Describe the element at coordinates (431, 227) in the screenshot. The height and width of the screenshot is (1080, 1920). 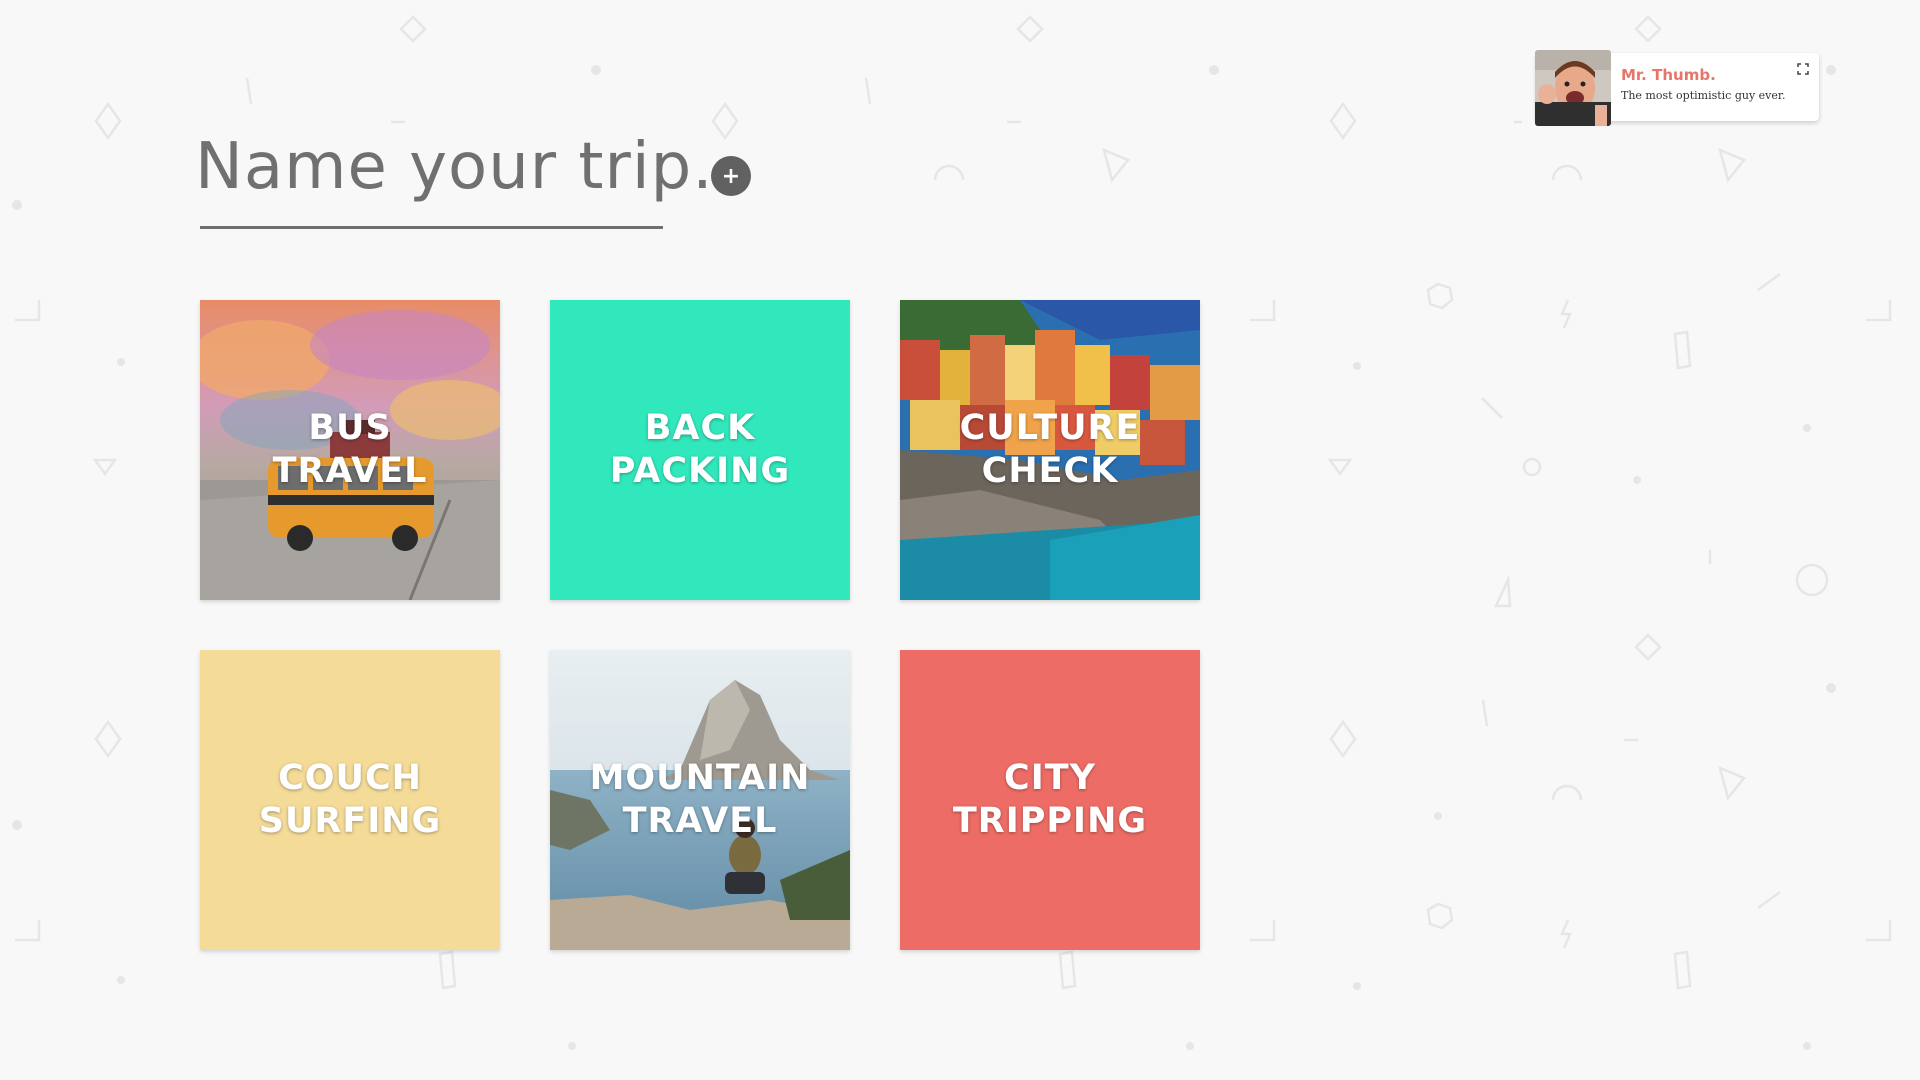
I see `title-underline` at that location.